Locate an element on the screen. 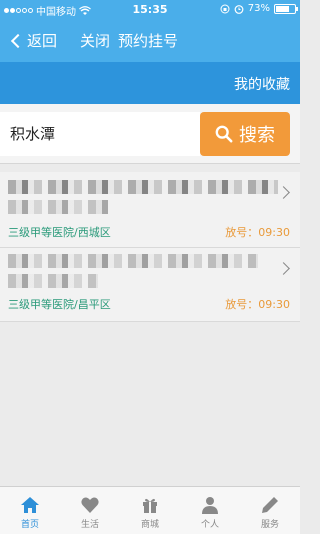 Image resolution: width=320 pixels, height=534 pixels. nav-bar: 返回 关闭 预约挂号 is located at coordinates (150, 41).